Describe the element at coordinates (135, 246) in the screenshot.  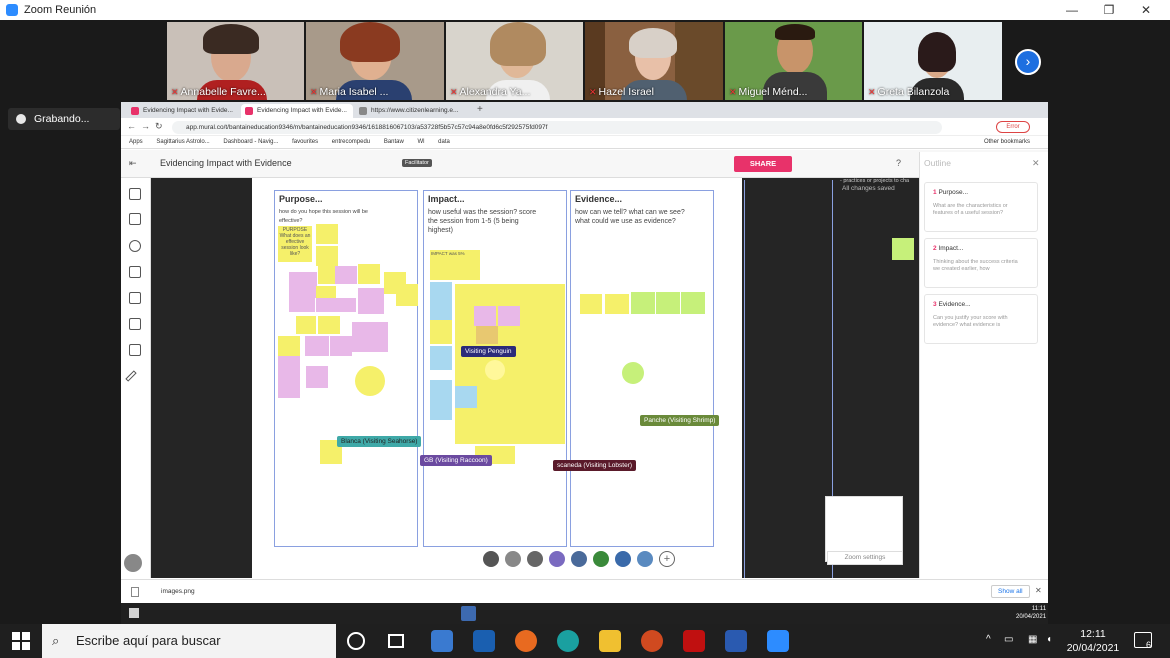
I see `shapes-icon` at that location.